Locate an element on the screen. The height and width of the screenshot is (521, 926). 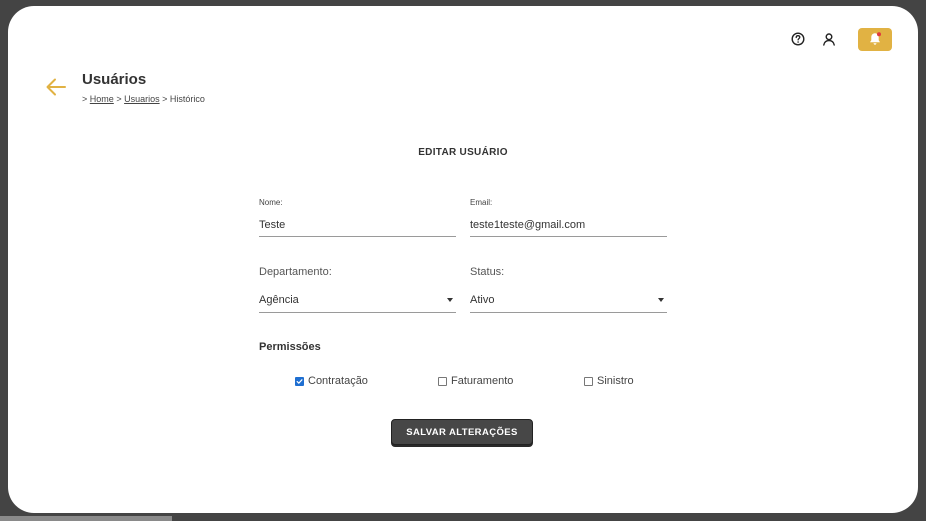
permission-sinistro: Sinistro is located at coordinates (609, 381).